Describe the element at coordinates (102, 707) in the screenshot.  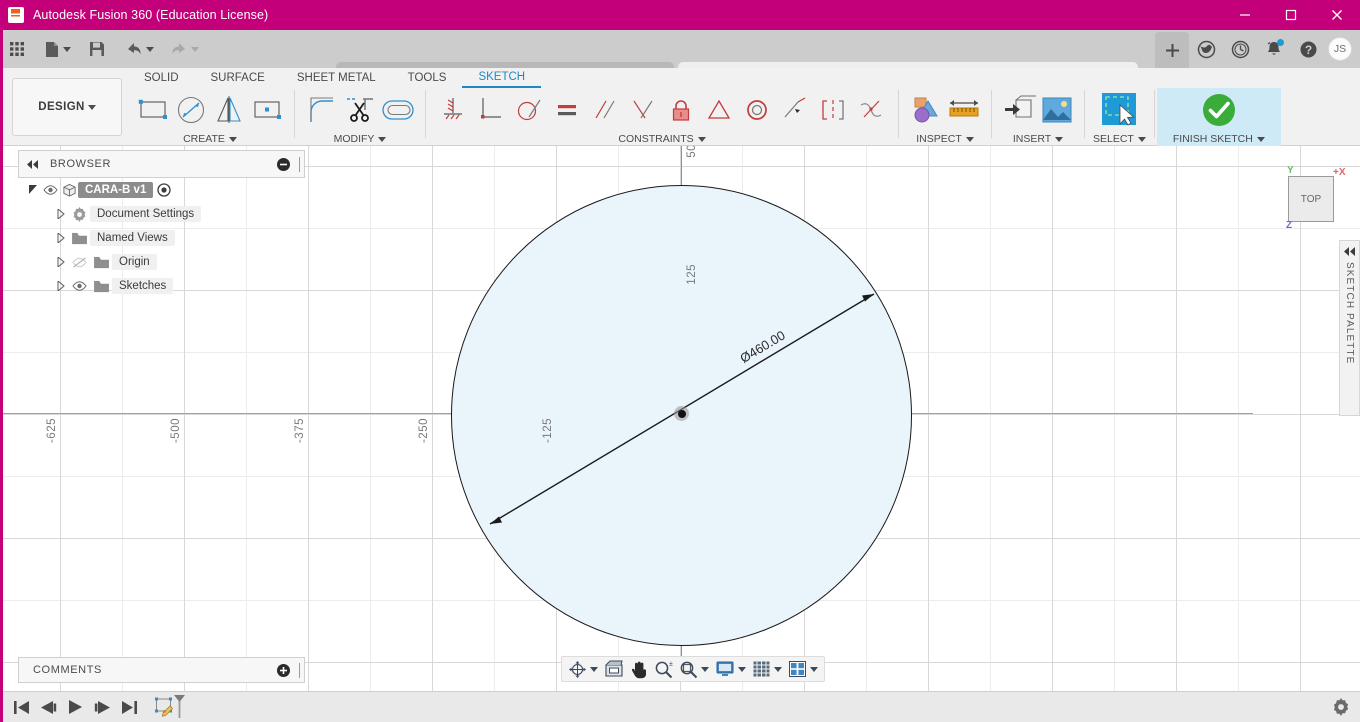
I see `step-forward-icon` at that location.